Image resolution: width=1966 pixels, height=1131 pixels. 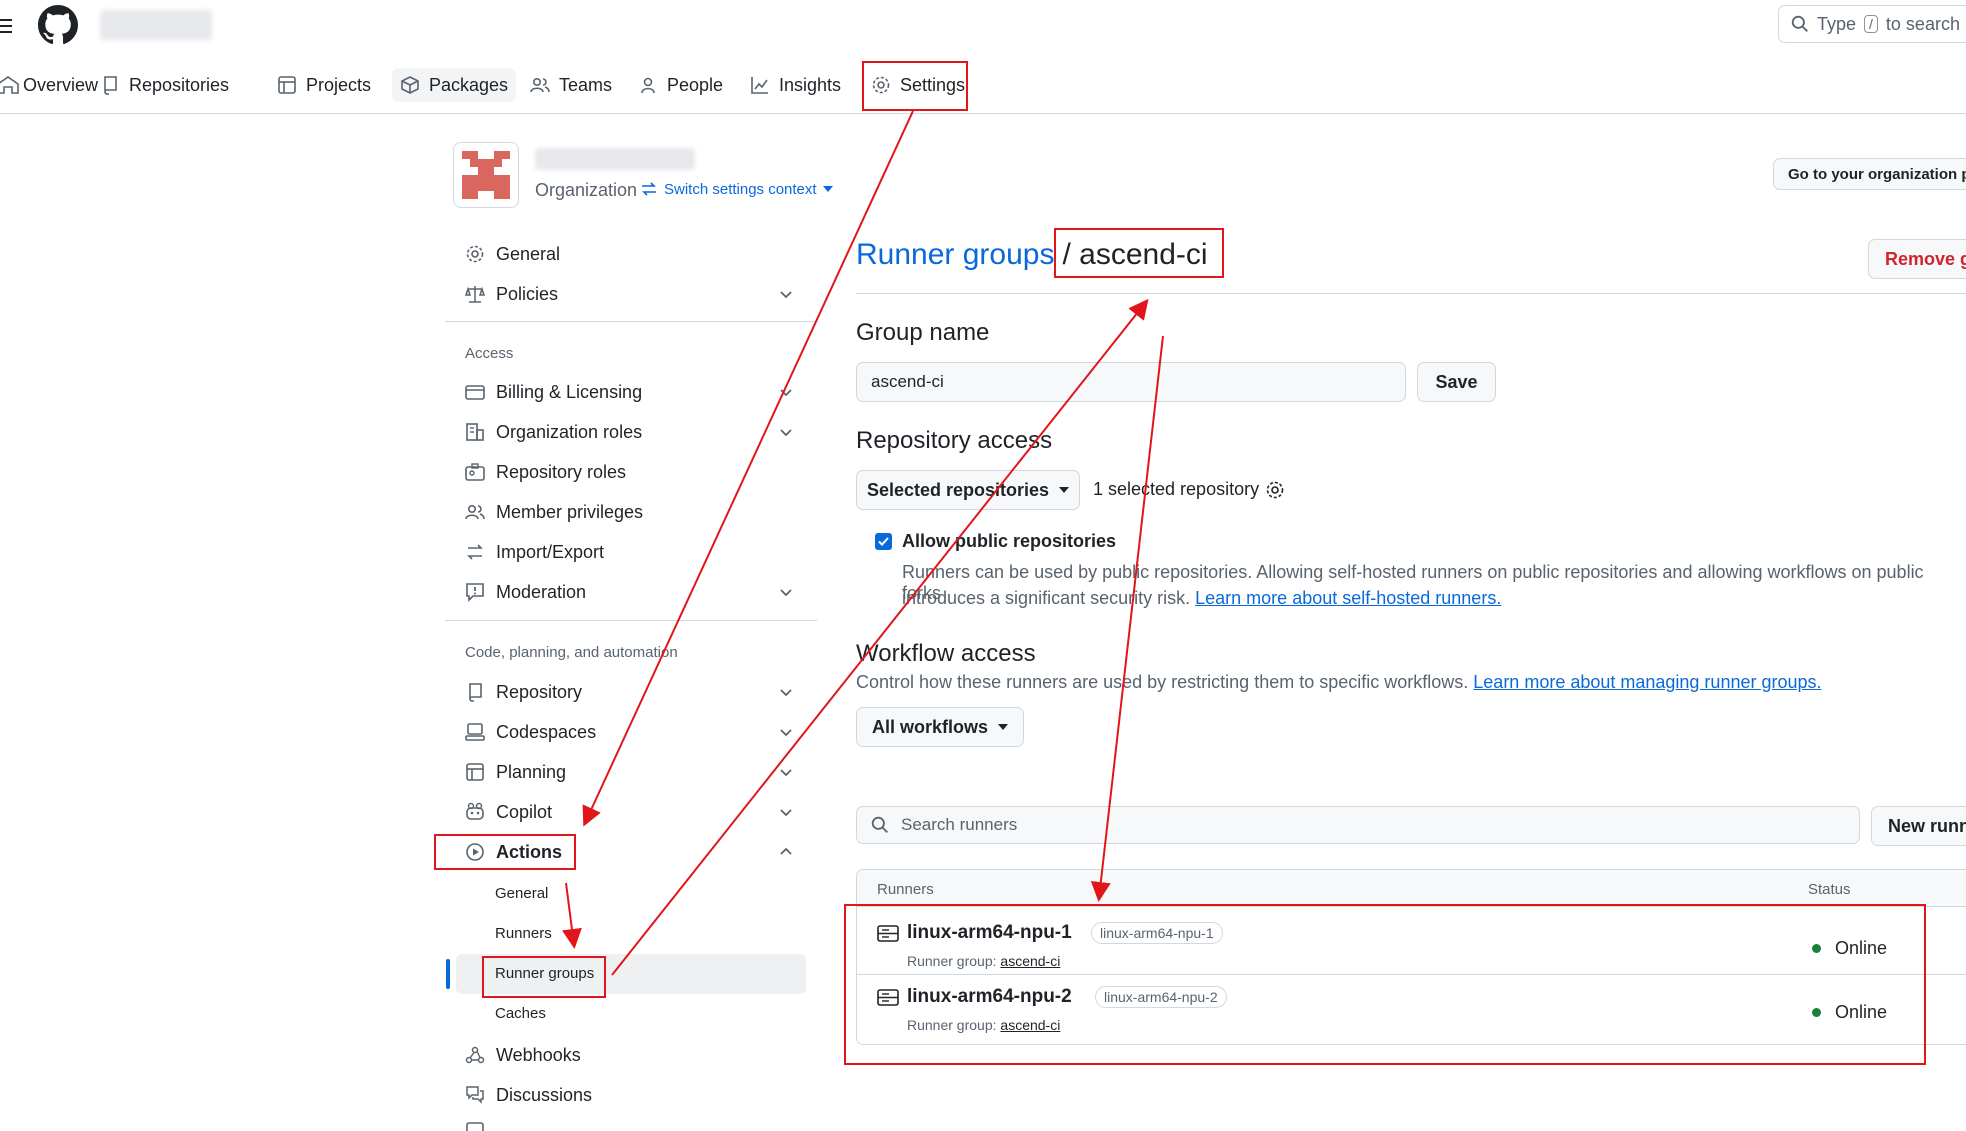 I want to click on tab-teams: Teams, so click(x=571, y=85).